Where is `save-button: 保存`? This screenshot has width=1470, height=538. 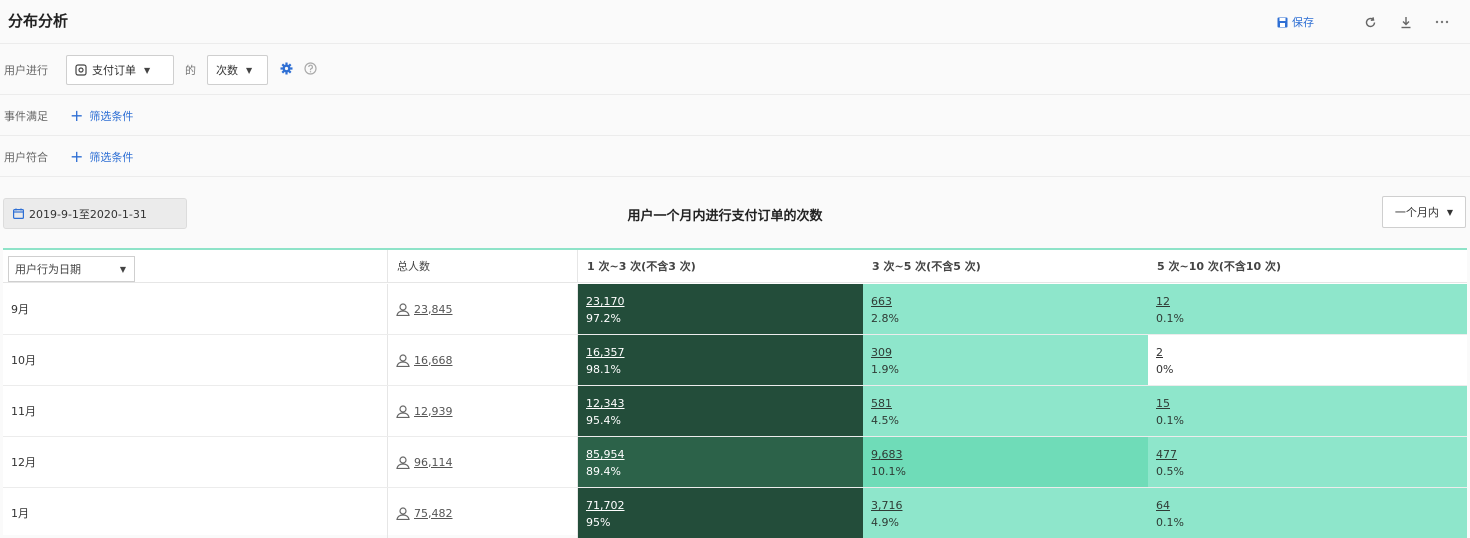
save-button: 保存 is located at coordinates (1295, 22).